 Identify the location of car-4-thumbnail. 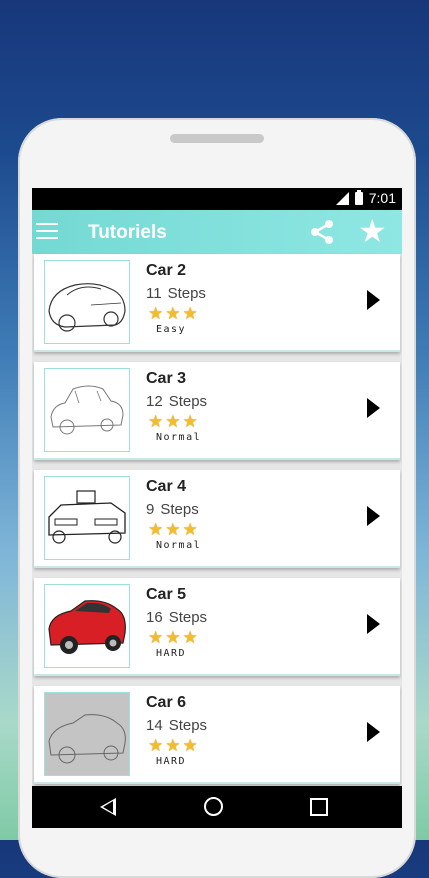
(87, 518).